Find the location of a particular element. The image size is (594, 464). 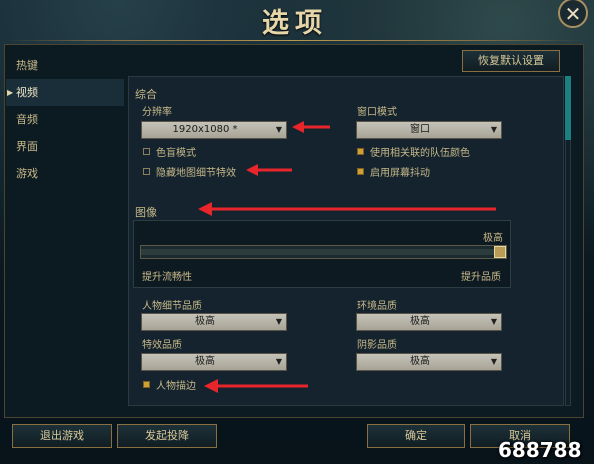

annotation-arrow-outline is located at coordinates (256, 386).